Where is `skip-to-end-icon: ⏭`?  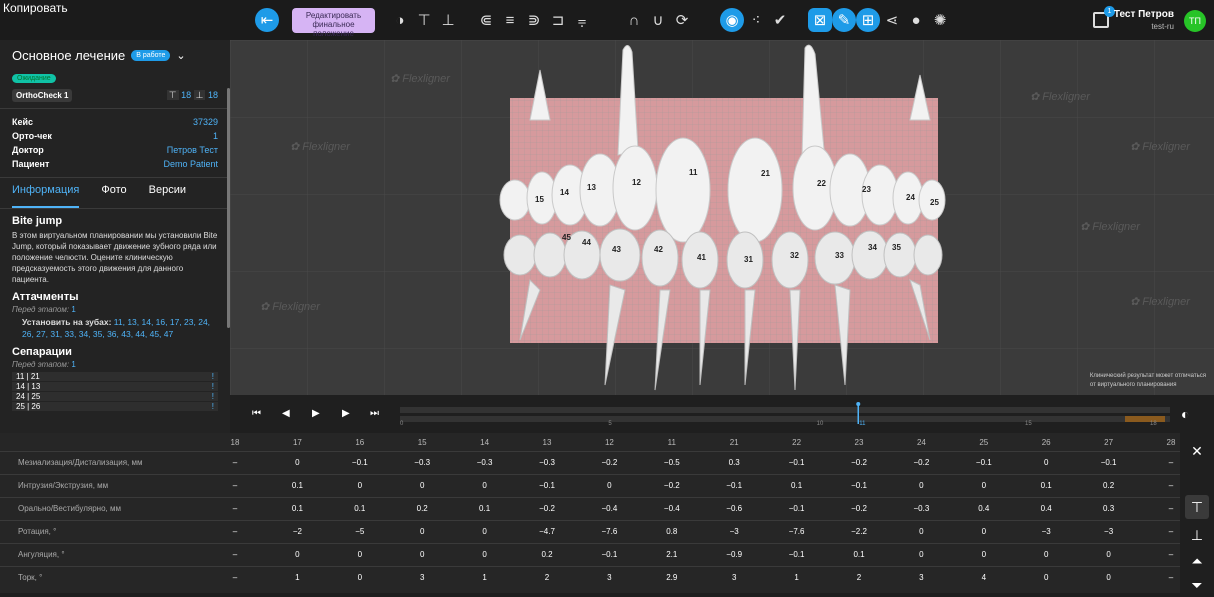
skip-to-end-icon: ⏭ is located at coordinates (374, 413).